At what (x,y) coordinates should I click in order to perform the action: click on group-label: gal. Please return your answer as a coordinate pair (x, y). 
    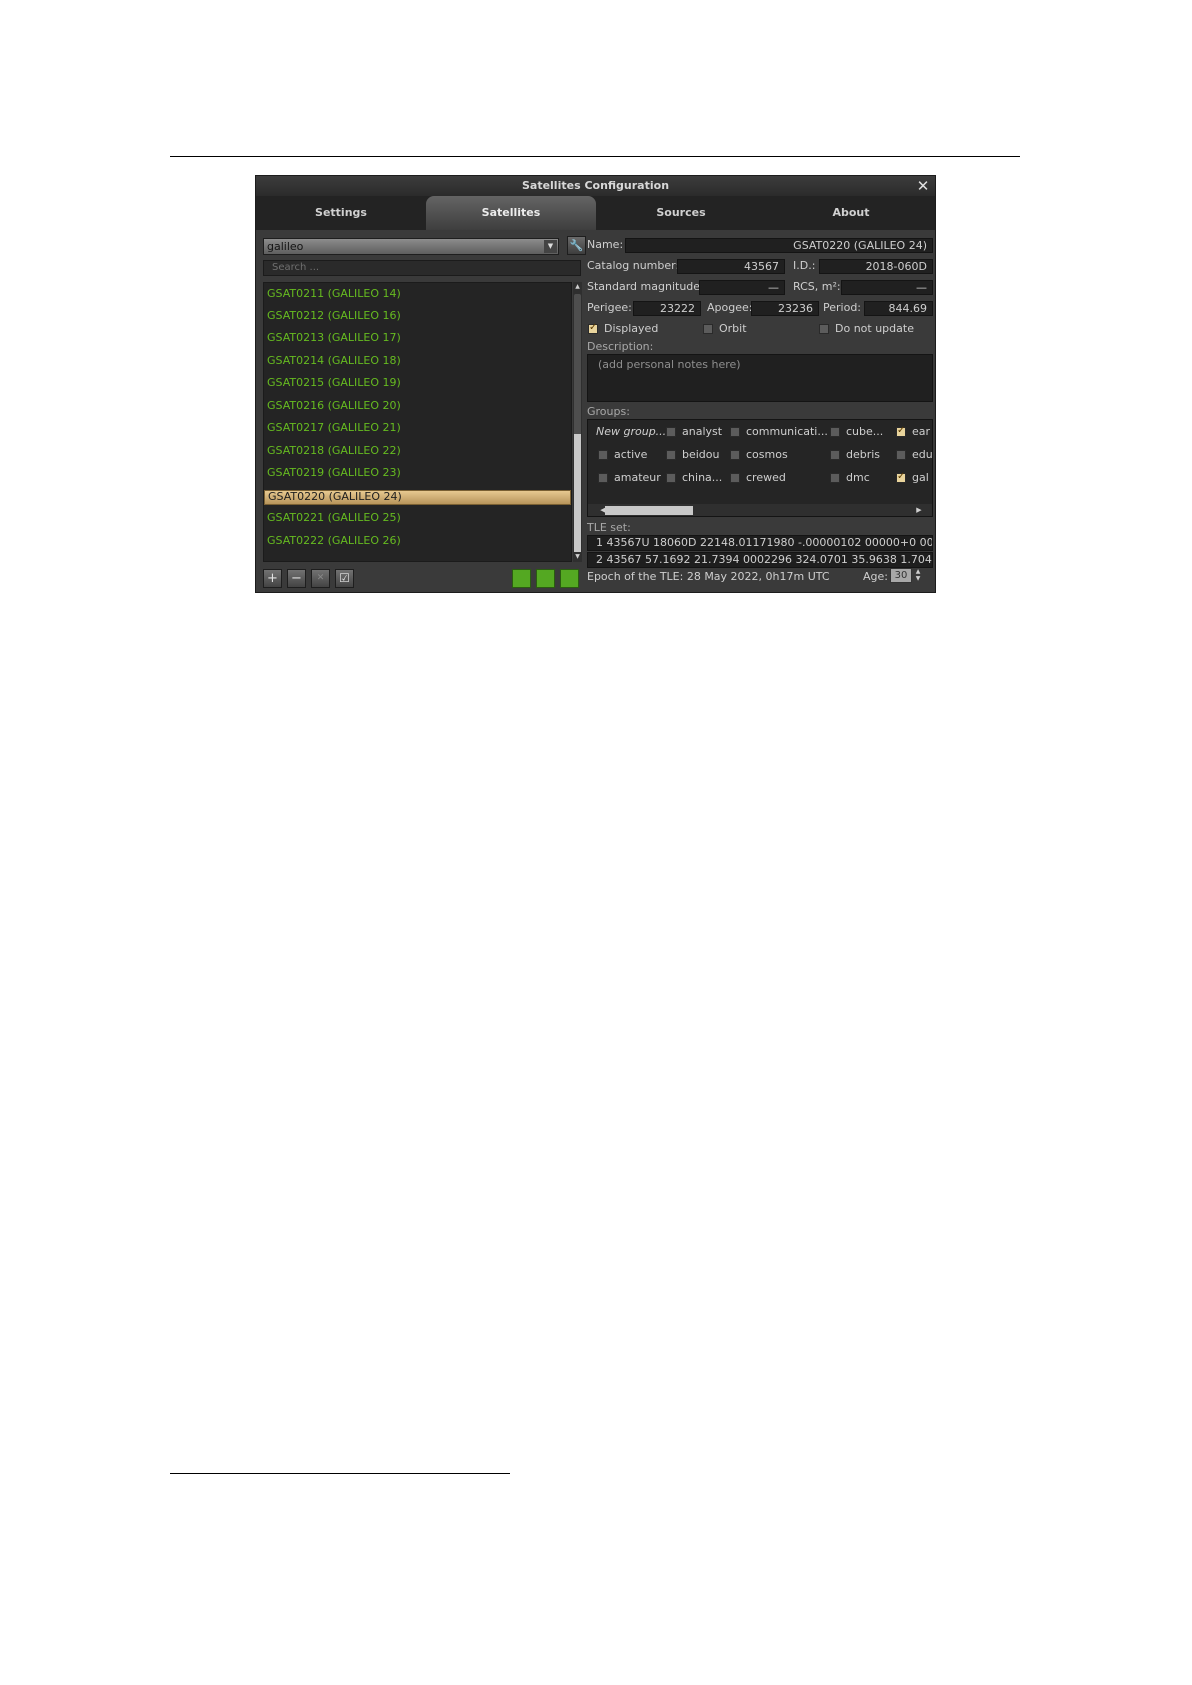
    Looking at the image, I should click on (920, 477).